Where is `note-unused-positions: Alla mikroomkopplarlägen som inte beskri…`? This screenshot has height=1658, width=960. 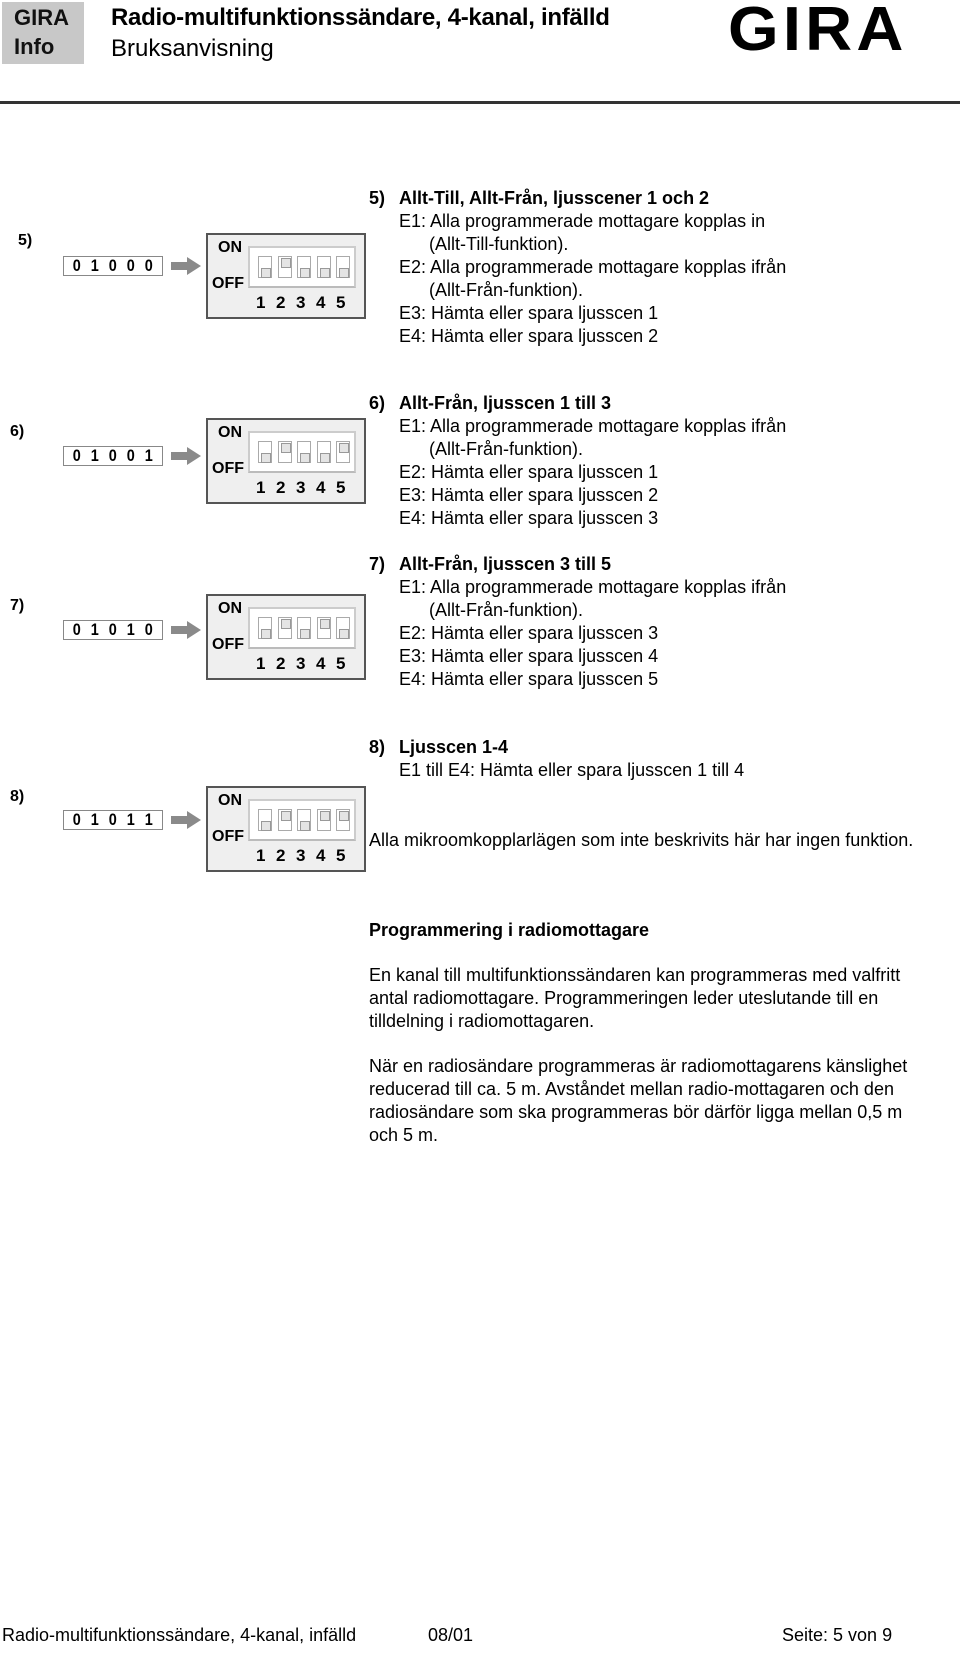
note-unused-positions: Alla mikroomkopplarlägen som inte beskri… is located at coordinates (641, 840).